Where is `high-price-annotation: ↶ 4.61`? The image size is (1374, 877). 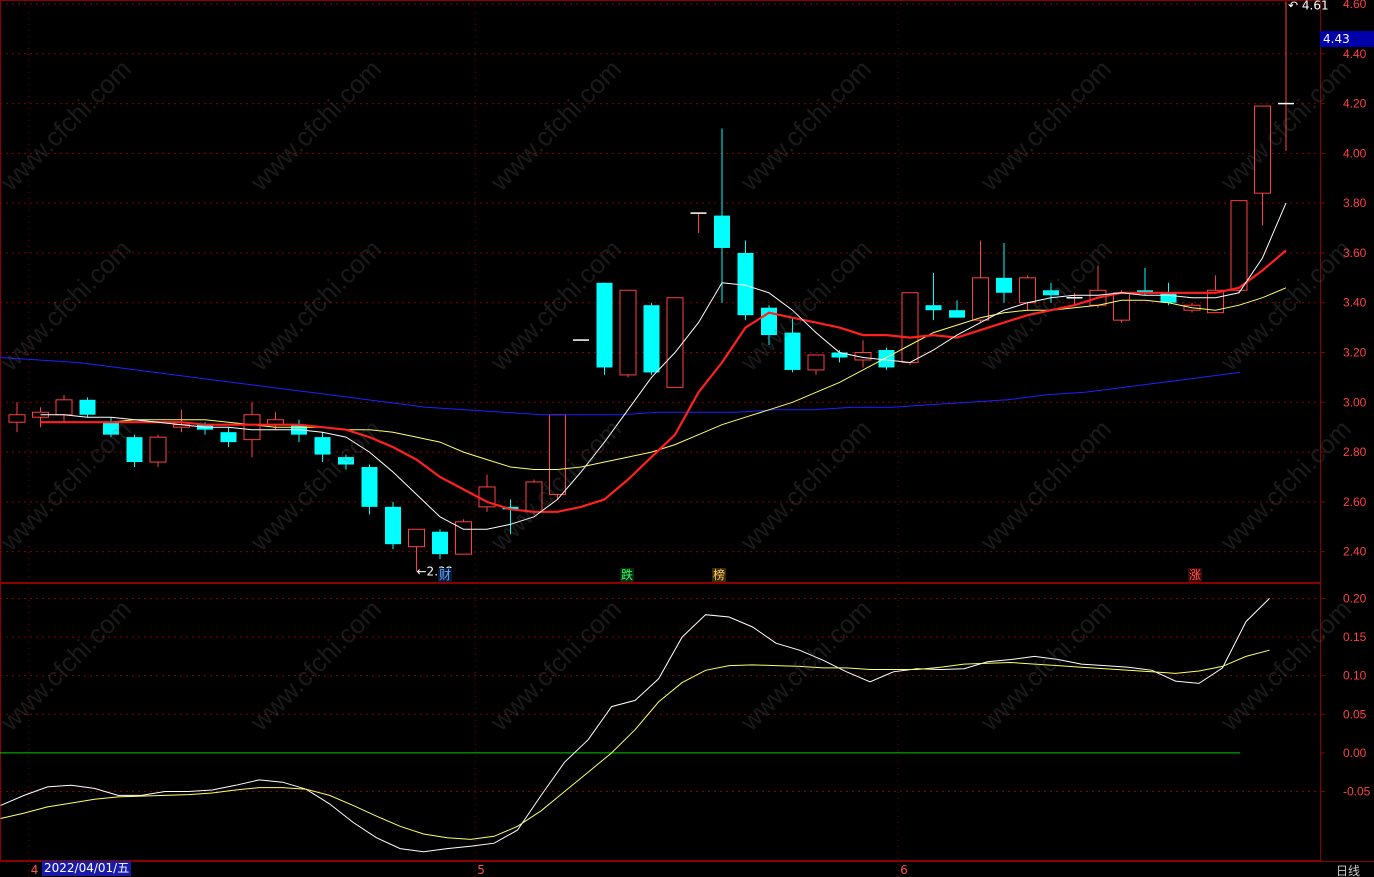 high-price-annotation: ↶ 4.61 is located at coordinates (1308, 6).